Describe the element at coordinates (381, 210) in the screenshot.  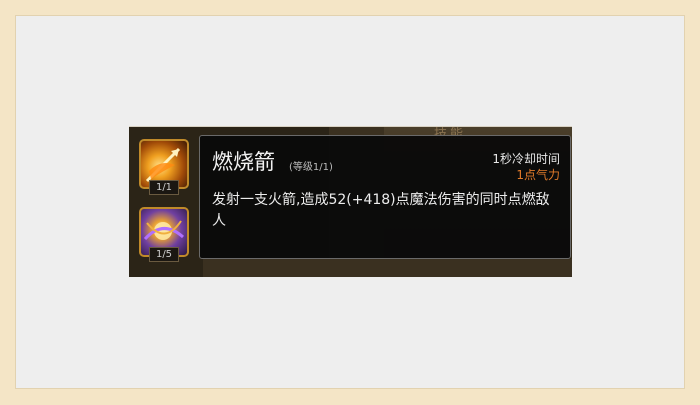
I see `skill-description: 发射一支火箭,造成52(+418)点魔法伤害的同时点燃敌人` at that location.